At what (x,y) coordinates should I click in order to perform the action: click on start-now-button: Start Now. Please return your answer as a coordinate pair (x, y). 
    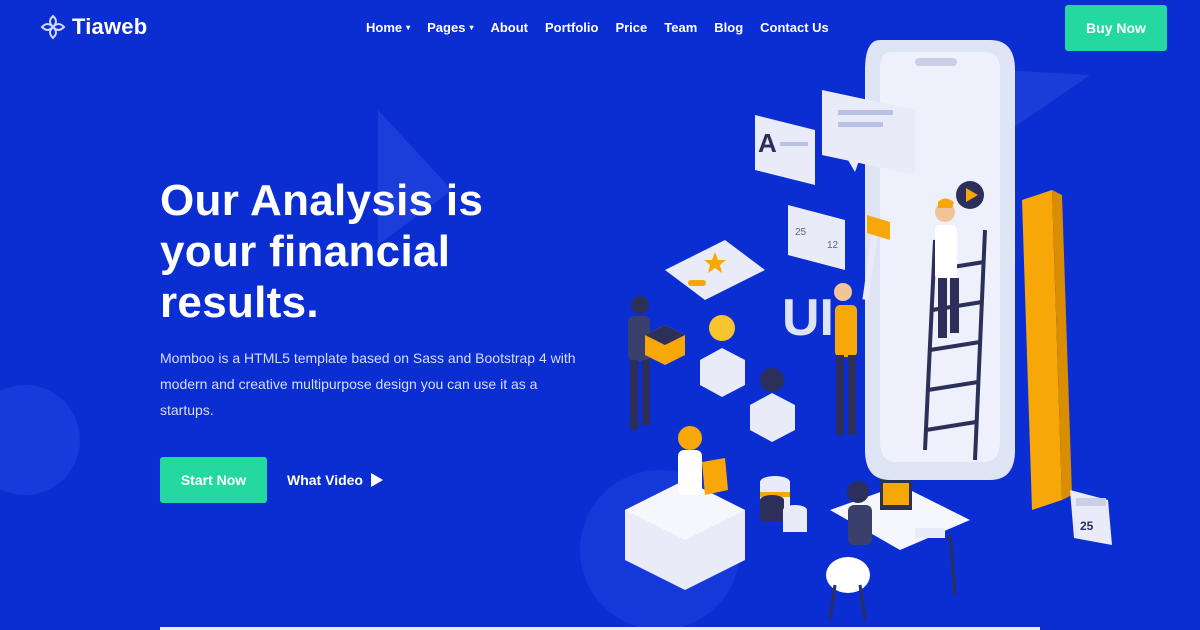
    Looking at the image, I should click on (213, 480).